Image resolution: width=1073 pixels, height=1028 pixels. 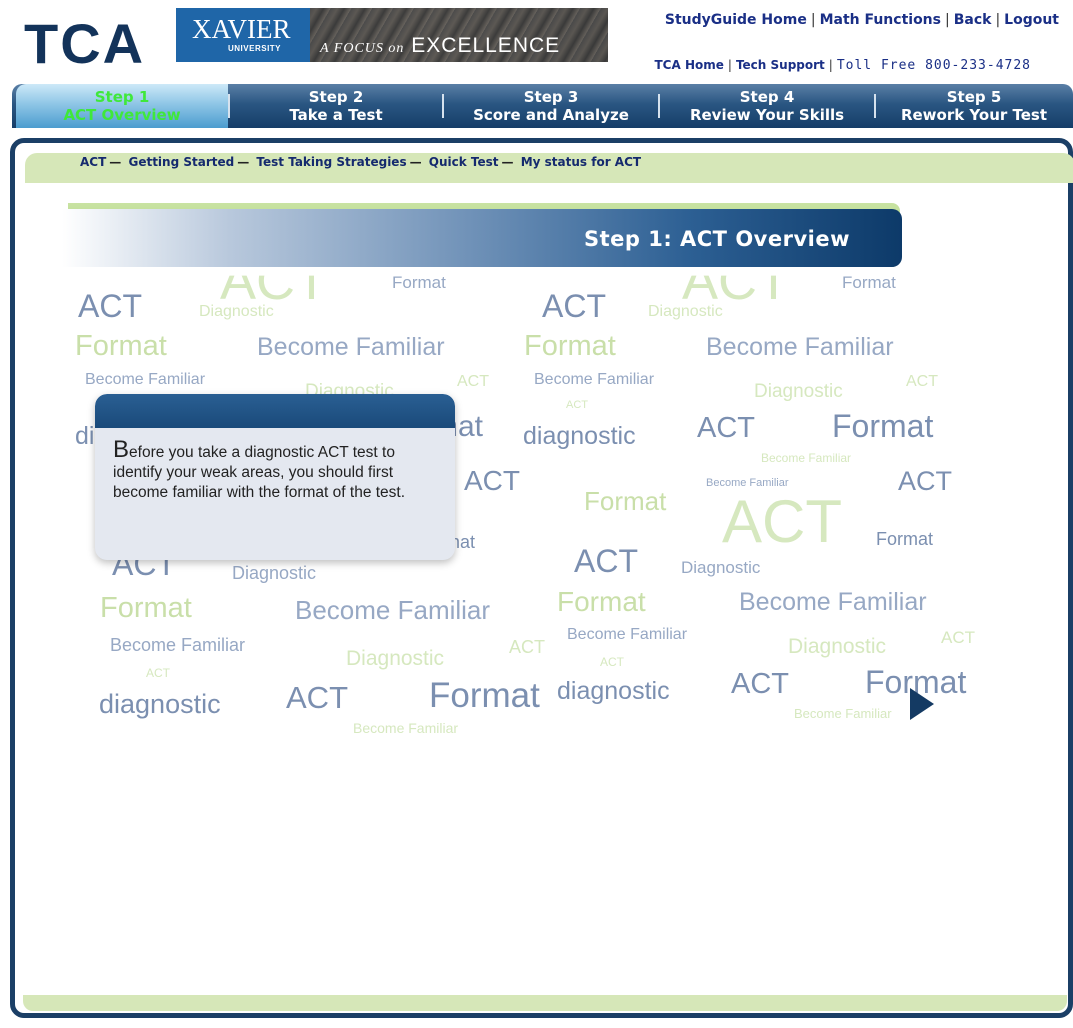 I want to click on step-1-tab: Step 1 ACT Overview, so click(x=122, y=106).